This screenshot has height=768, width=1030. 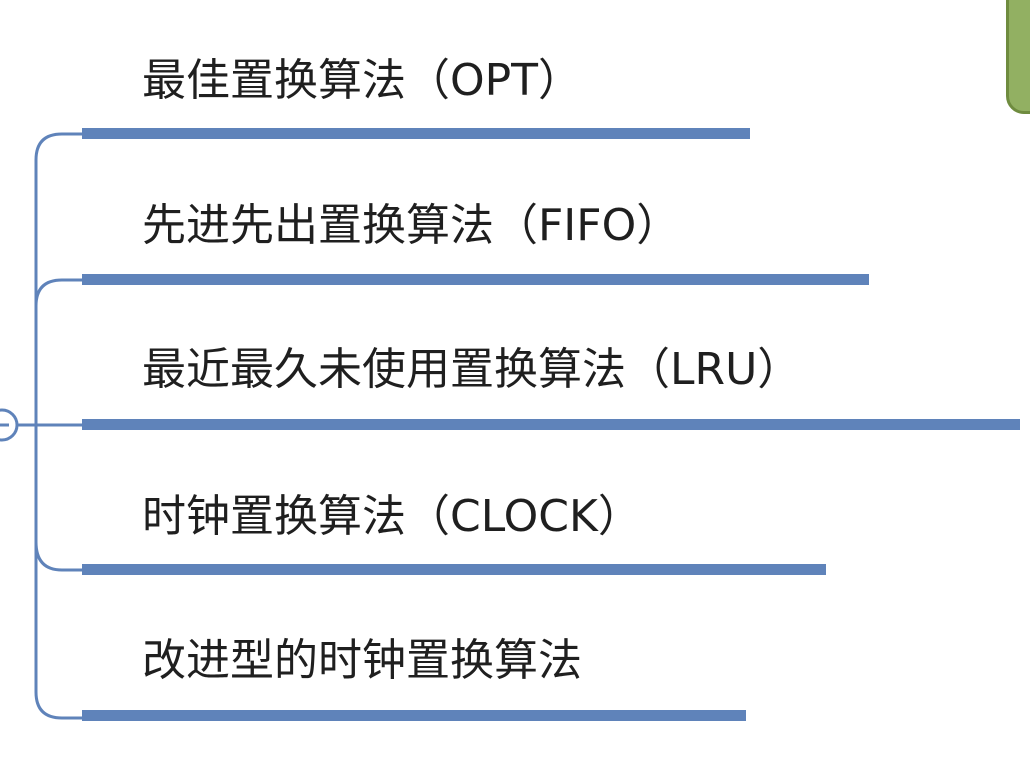 I want to click on topic-label-lru: 最近最久未使用置换算法（LRU）, so click(x=471, y=370).